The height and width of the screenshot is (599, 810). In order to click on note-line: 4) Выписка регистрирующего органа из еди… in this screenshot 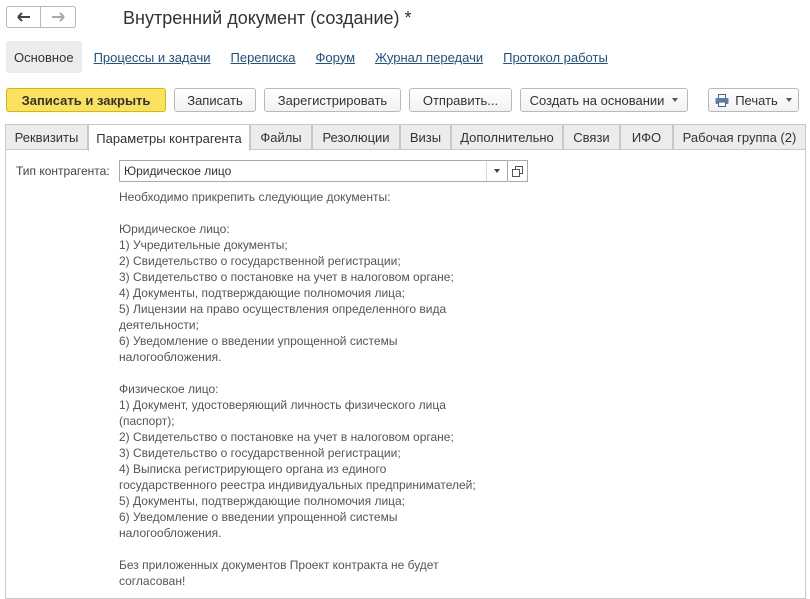, I will do `click(253, 469)`.